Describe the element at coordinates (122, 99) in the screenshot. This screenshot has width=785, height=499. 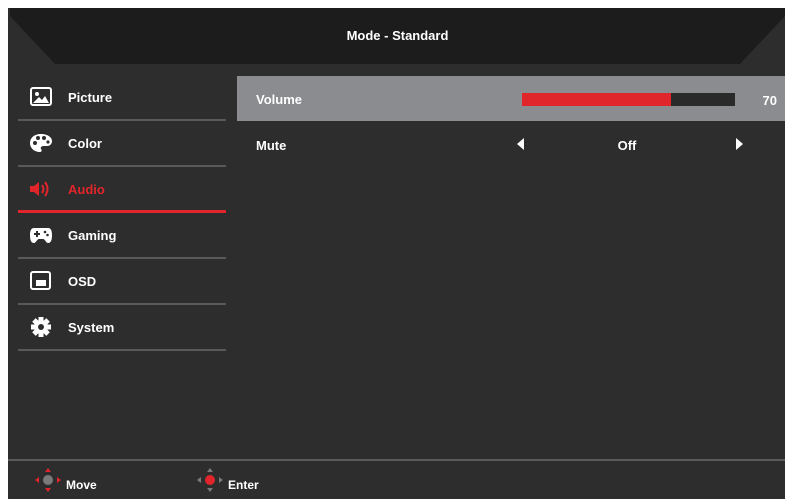
I see `sidebar-item-picture: Picture` at that location.